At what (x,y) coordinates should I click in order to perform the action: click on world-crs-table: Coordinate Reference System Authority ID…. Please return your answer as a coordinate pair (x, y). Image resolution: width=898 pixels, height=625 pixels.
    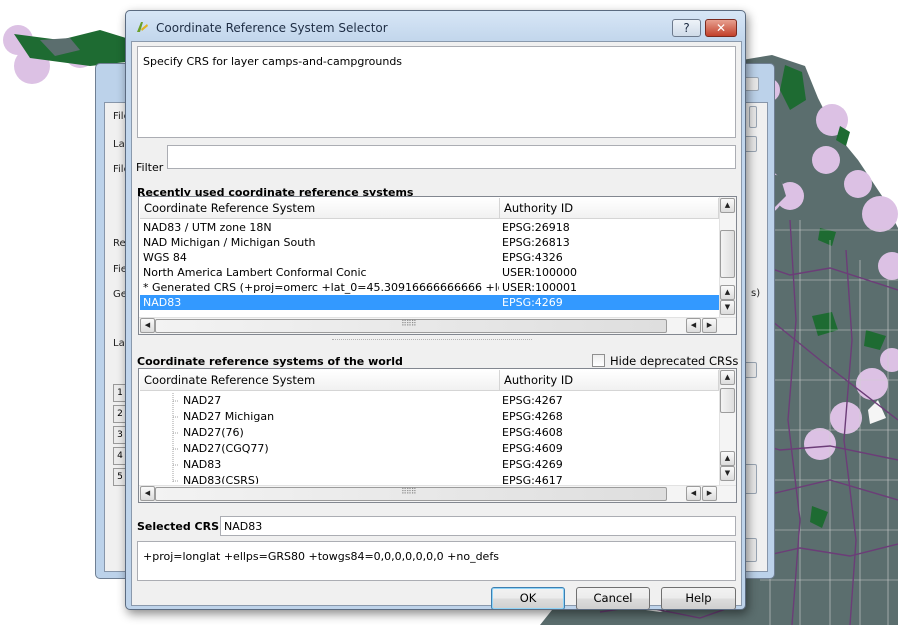
    Looking at the image, I should click on (437, 435).